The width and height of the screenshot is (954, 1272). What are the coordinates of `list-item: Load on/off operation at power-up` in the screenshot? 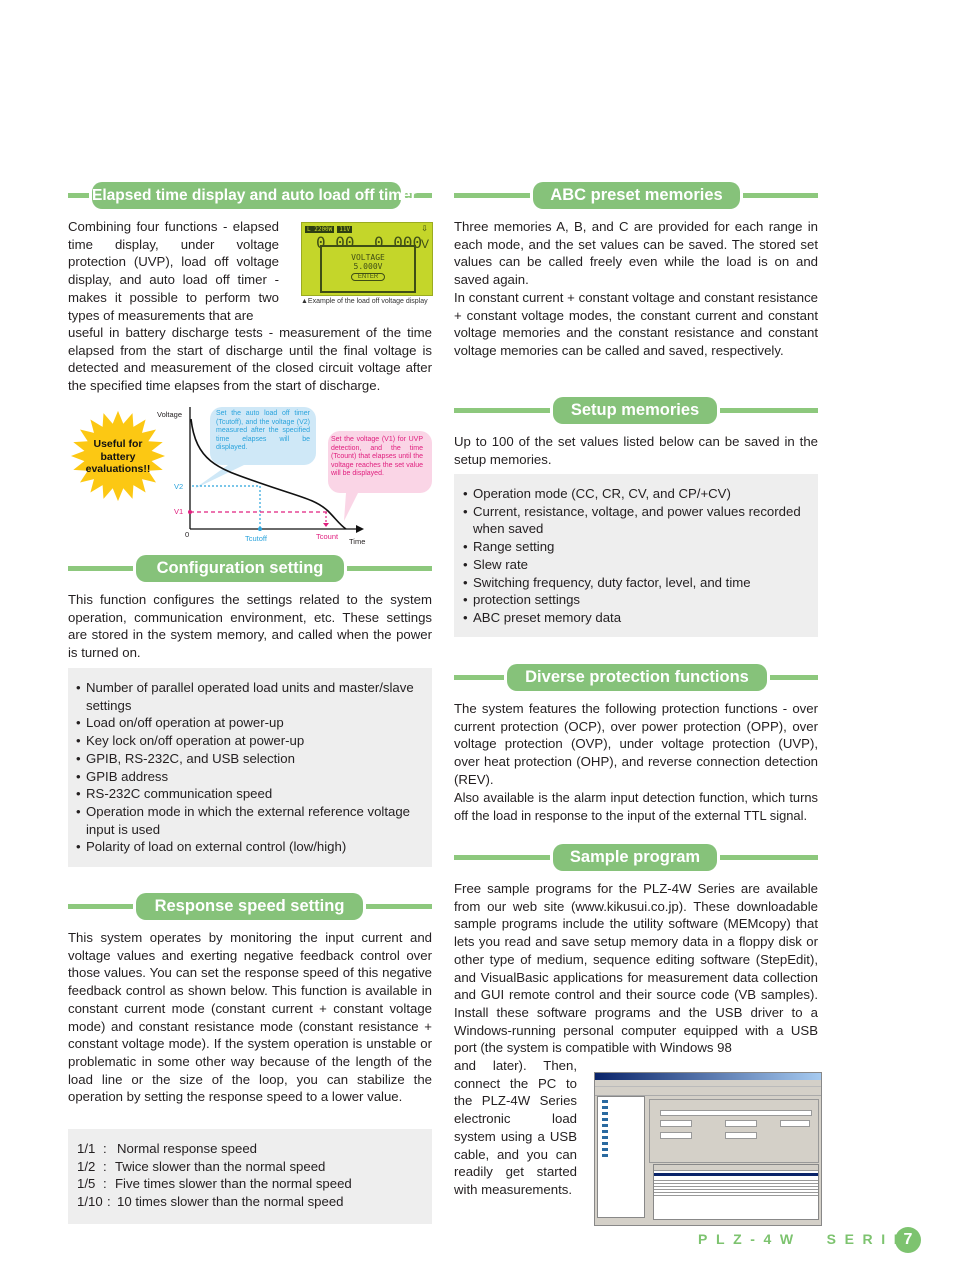 It's located at (252, 723).